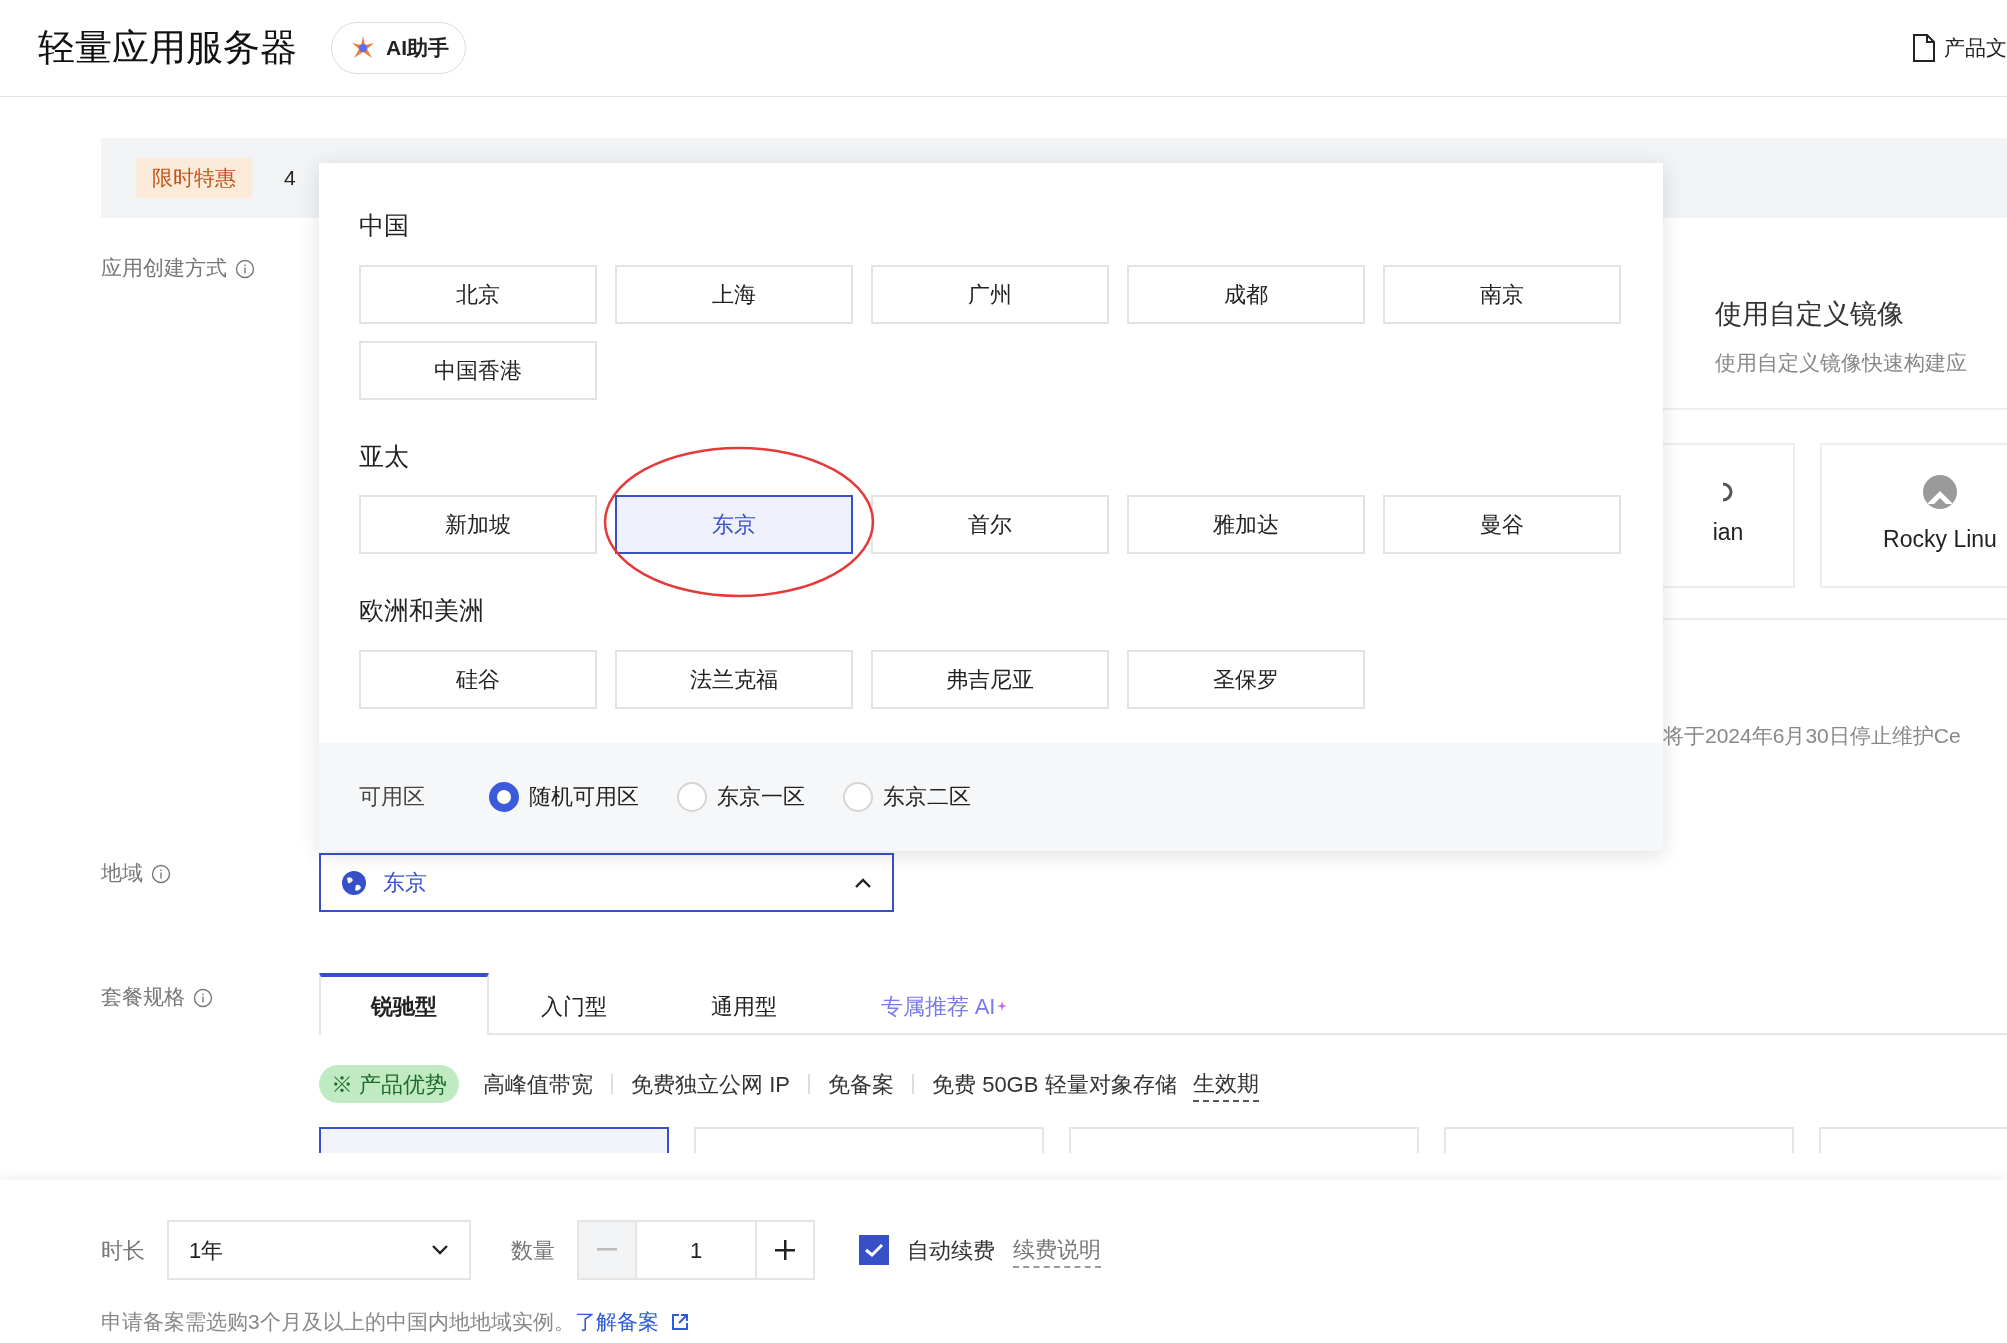  What do you see at coordinates (1246, 524) in the screenshot?
I see `region-option: 雅加达` at bounding box center [1246, 524].